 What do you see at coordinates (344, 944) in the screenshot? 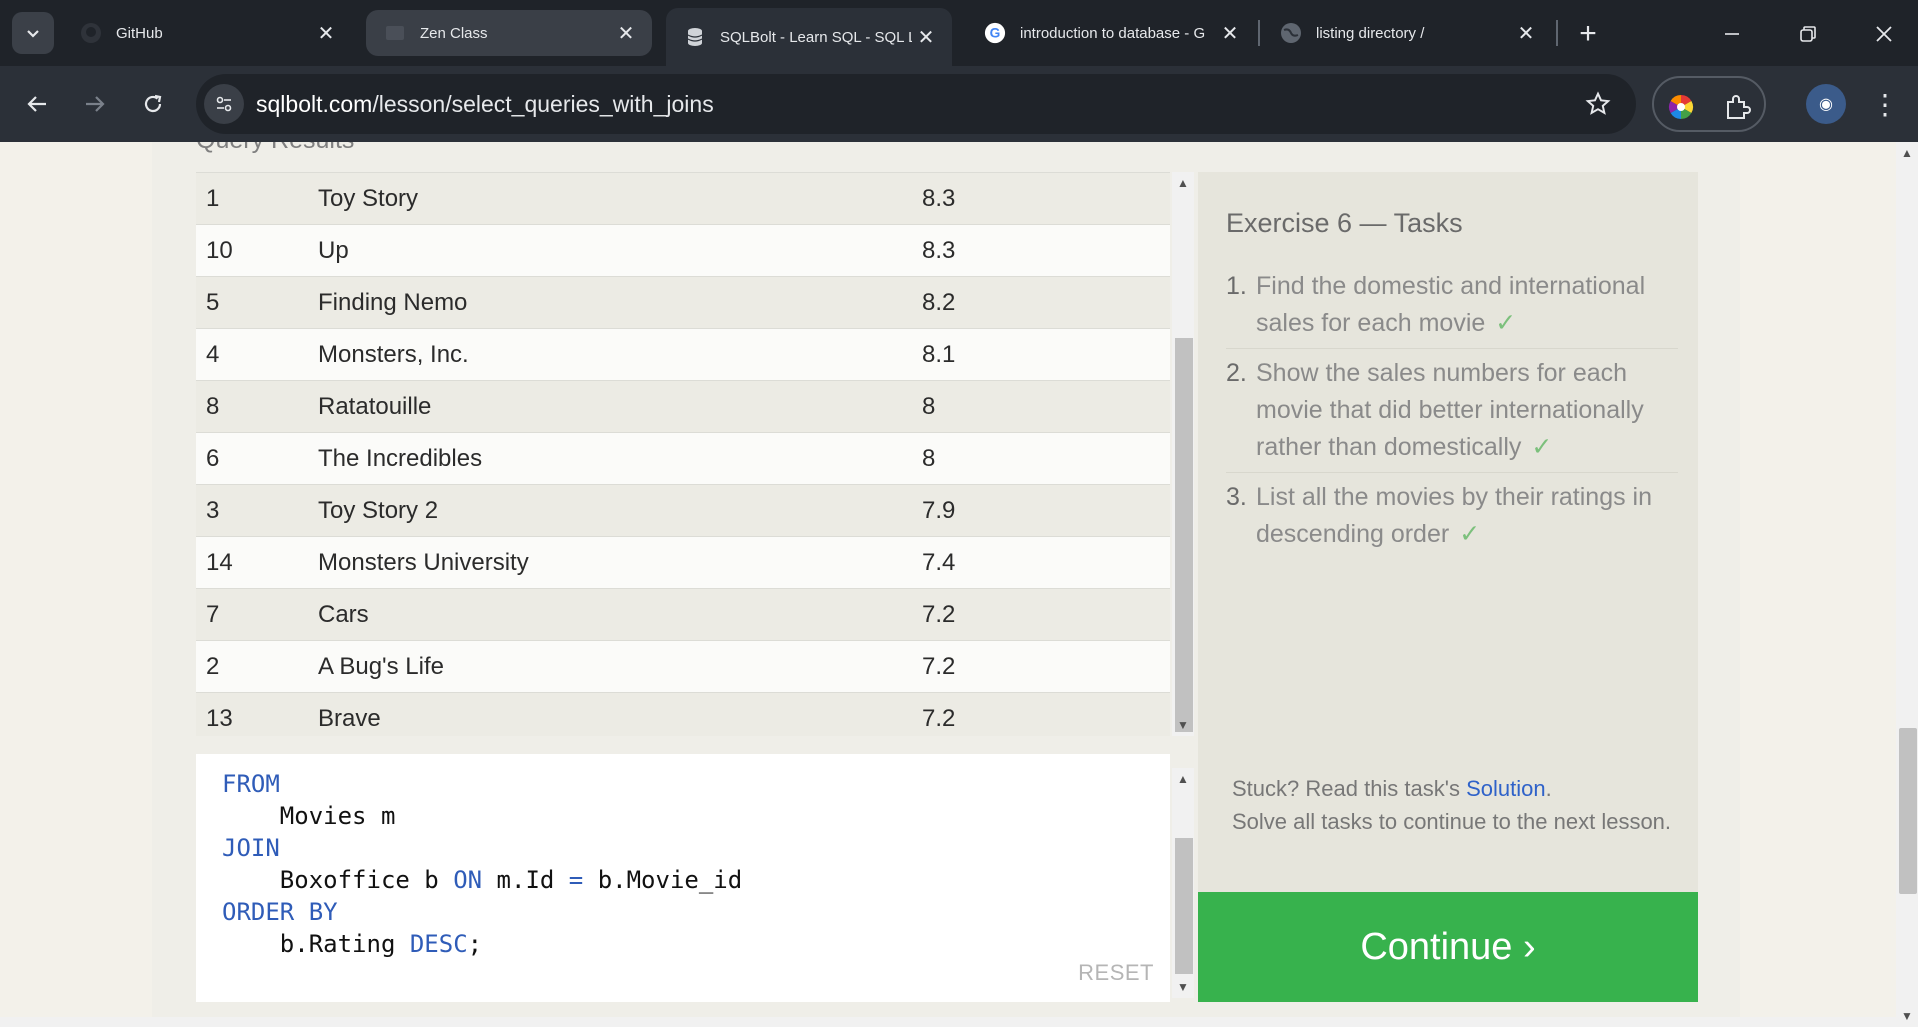
I see `sql-text: b.Rating` at bounding box center [344, 944].